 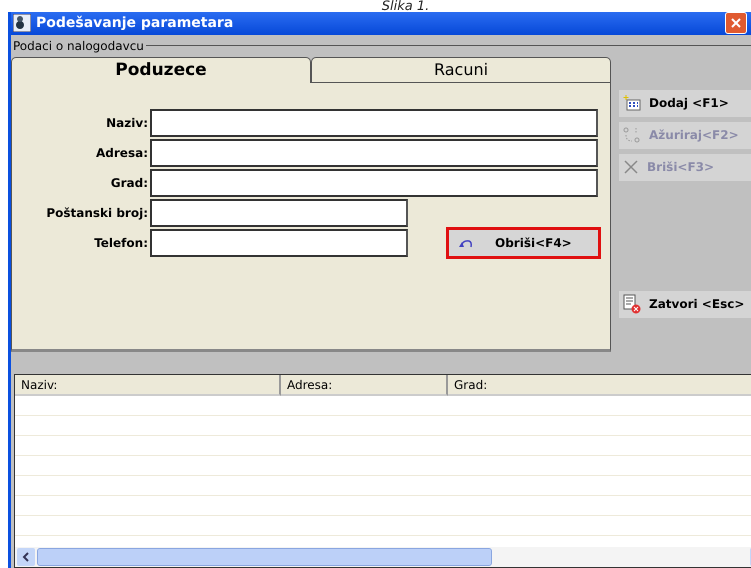 What do you see at coordinates (599, 385) in the screenshot?
I see `column-header: Grad:` at bounding box center [599, 385].